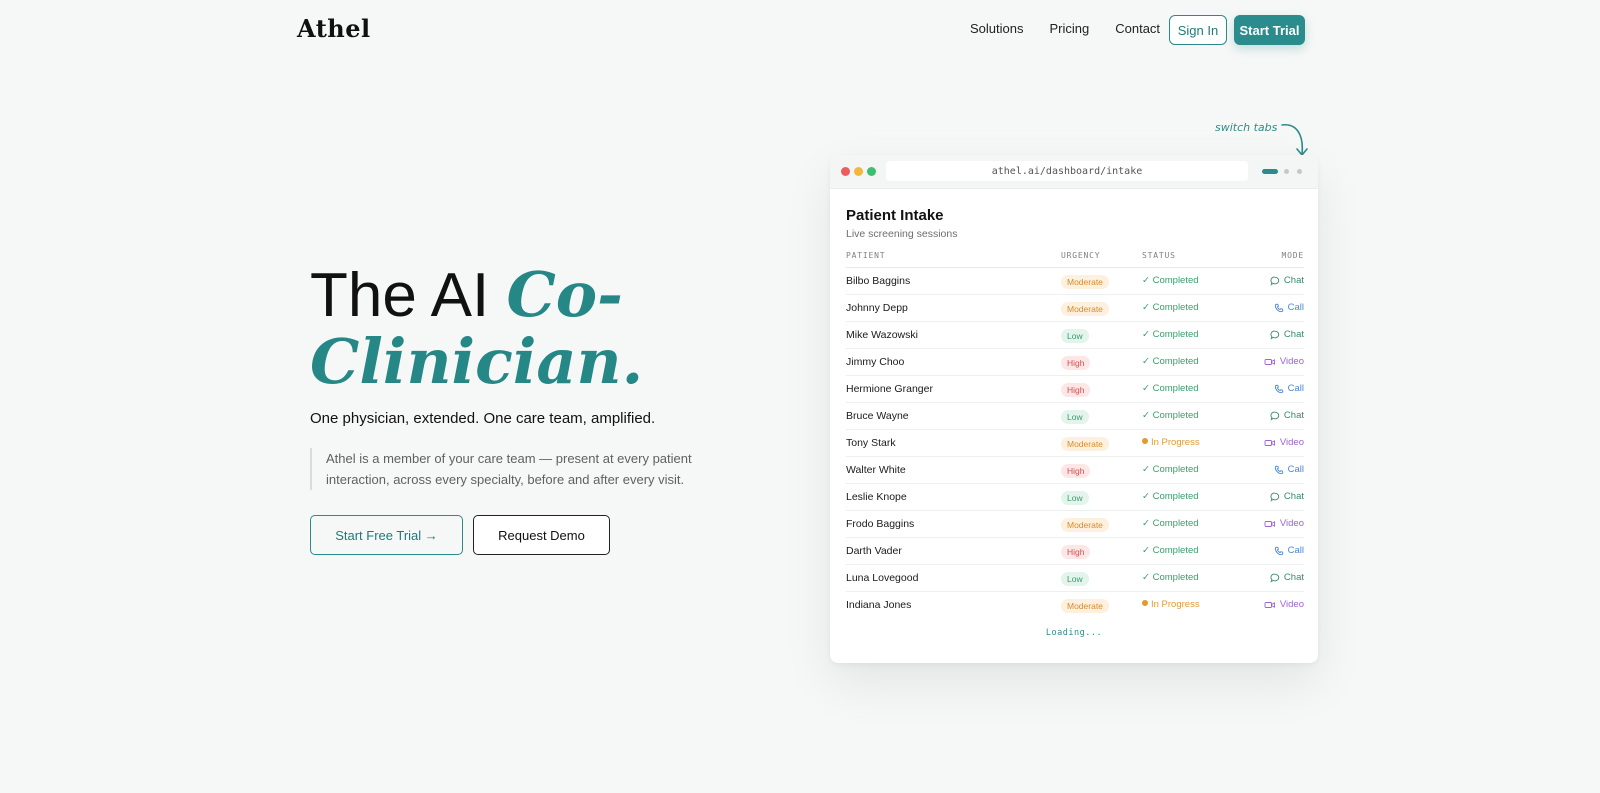  What do you see at coordinates (1198, 30) in the screenshot?
I see `sign-in-button: Sign In` at bounding box center [1198, 30].